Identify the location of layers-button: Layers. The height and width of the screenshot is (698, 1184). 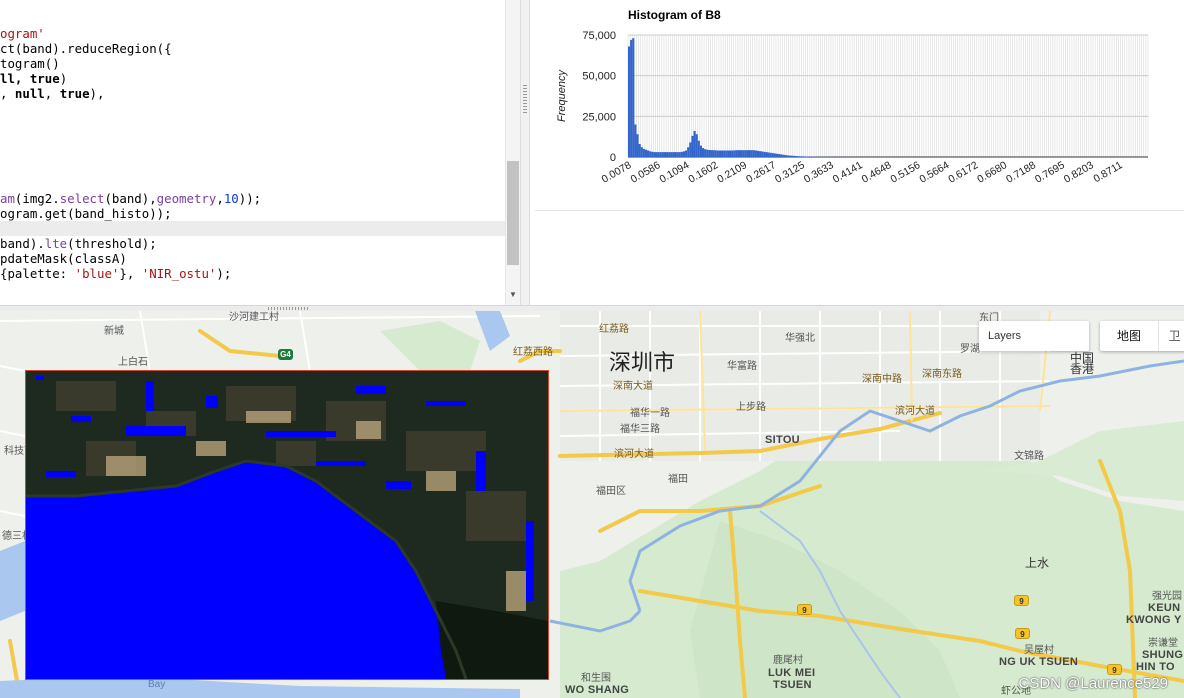
(1034, 336).